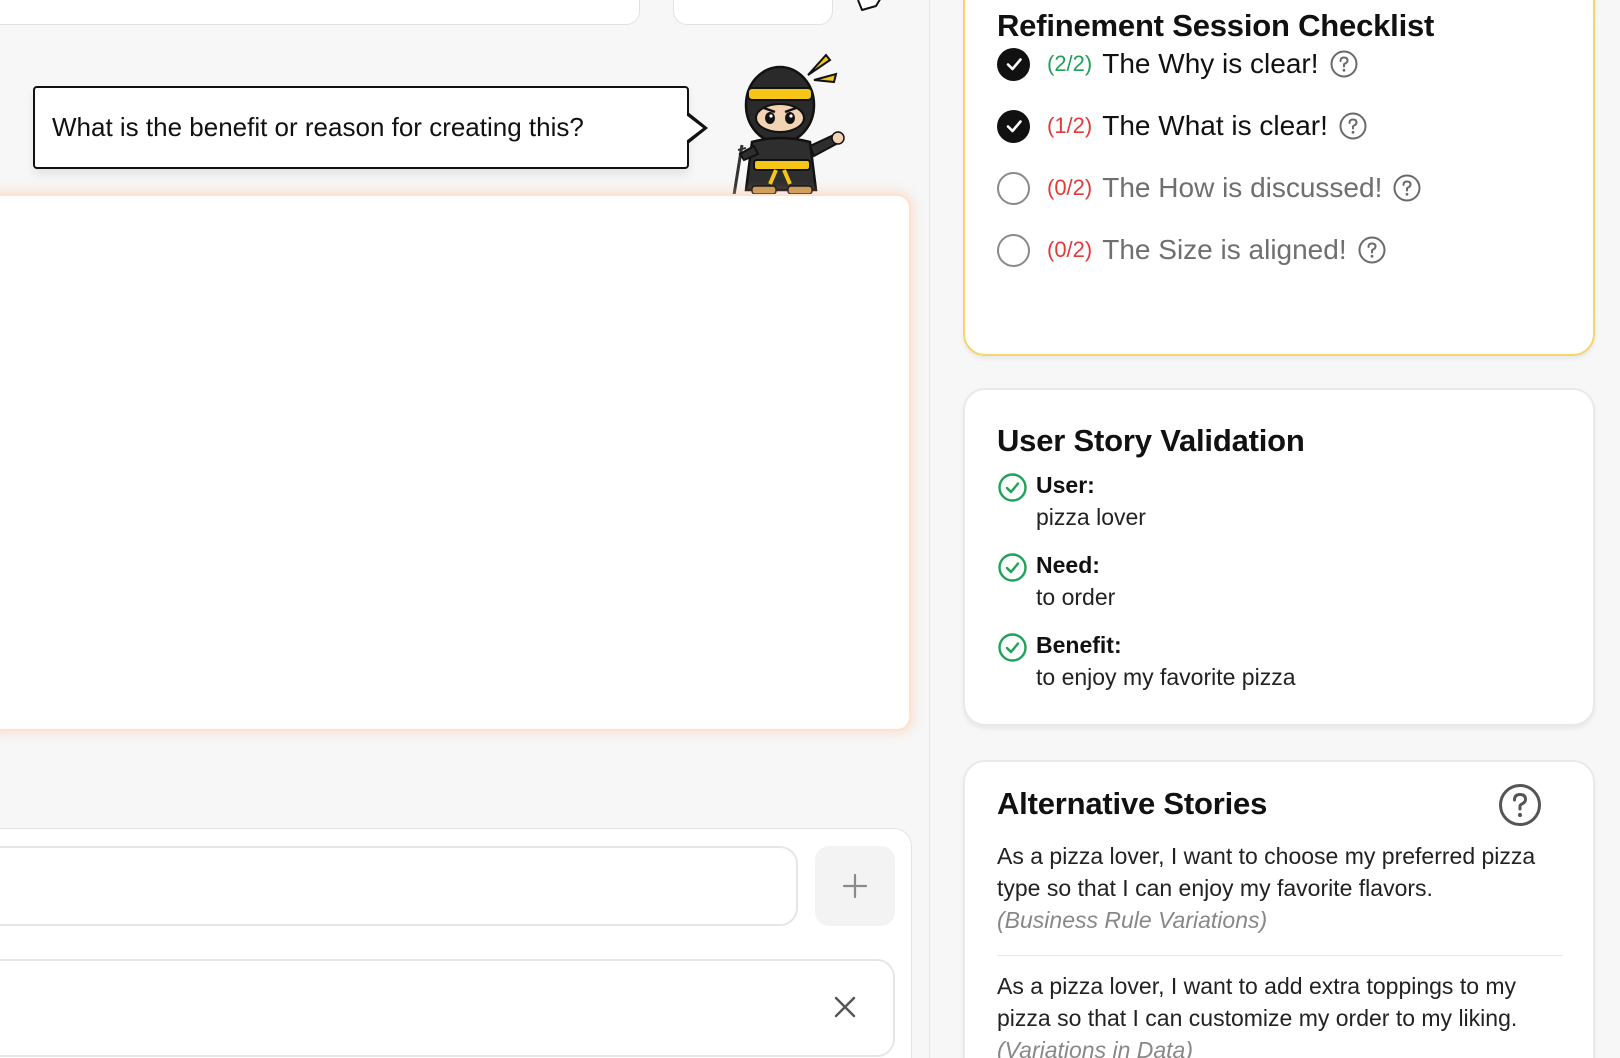 Image resolution: width=1620 pixels, height=1058 pixels. What do you see at coordinates (447, 1008) in the screenshot?
I see `attachment-row` at bounding box center [447, 1008].